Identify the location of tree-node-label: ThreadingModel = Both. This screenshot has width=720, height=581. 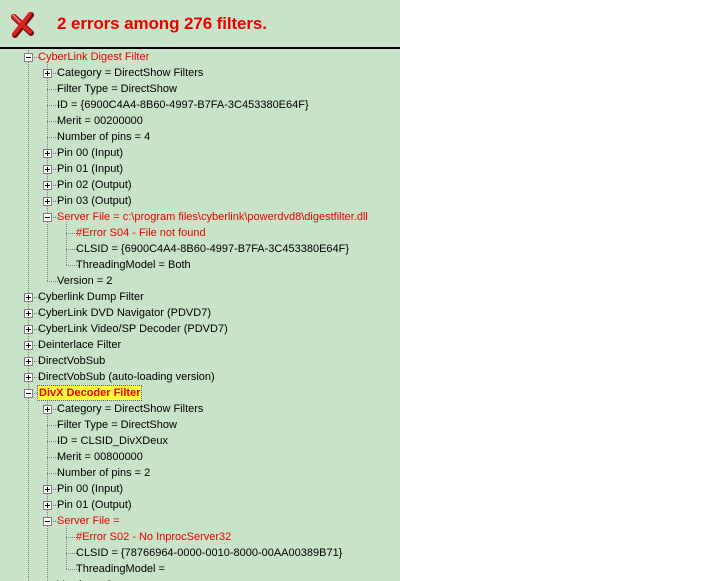
(133, 265).